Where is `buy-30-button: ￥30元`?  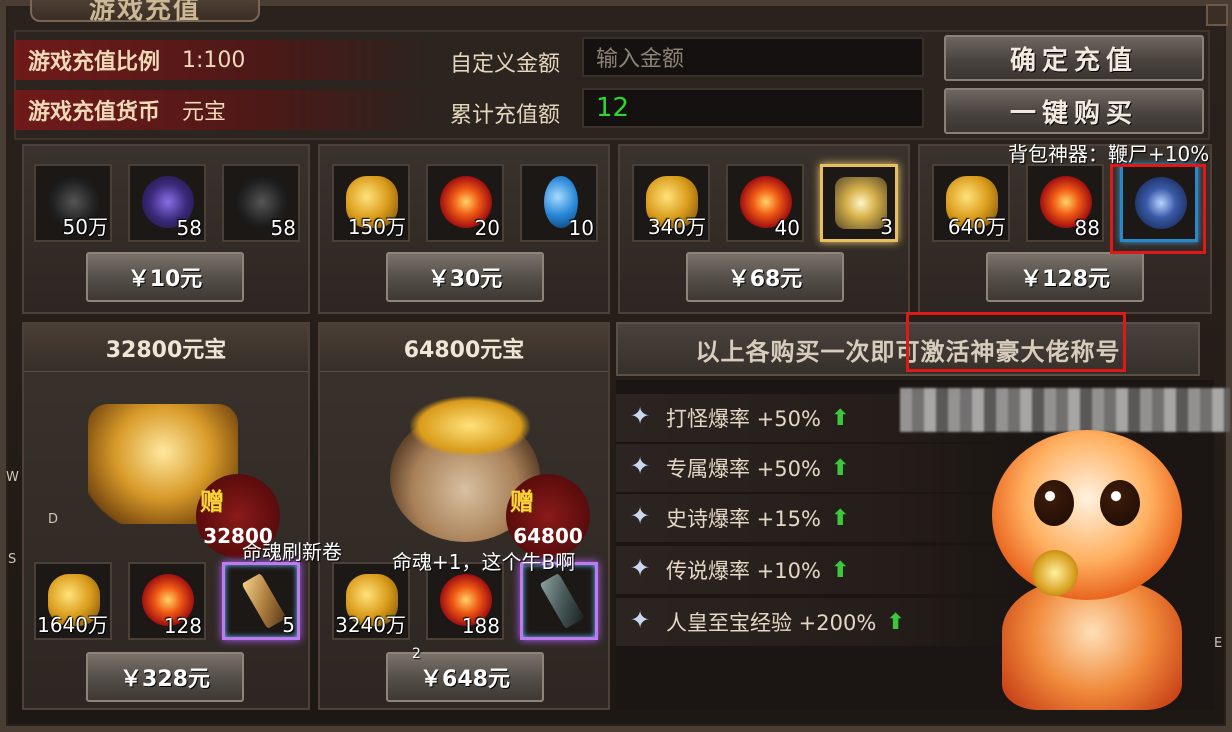 buy-30-button: ￥30元 is located at coordinates (465, 277).